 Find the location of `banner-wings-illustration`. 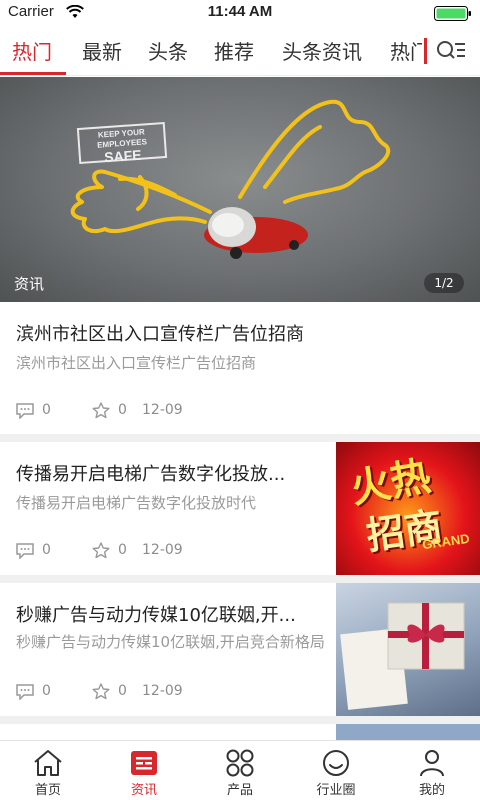

banner-wings-illustration is located at coordinates (230, 179).